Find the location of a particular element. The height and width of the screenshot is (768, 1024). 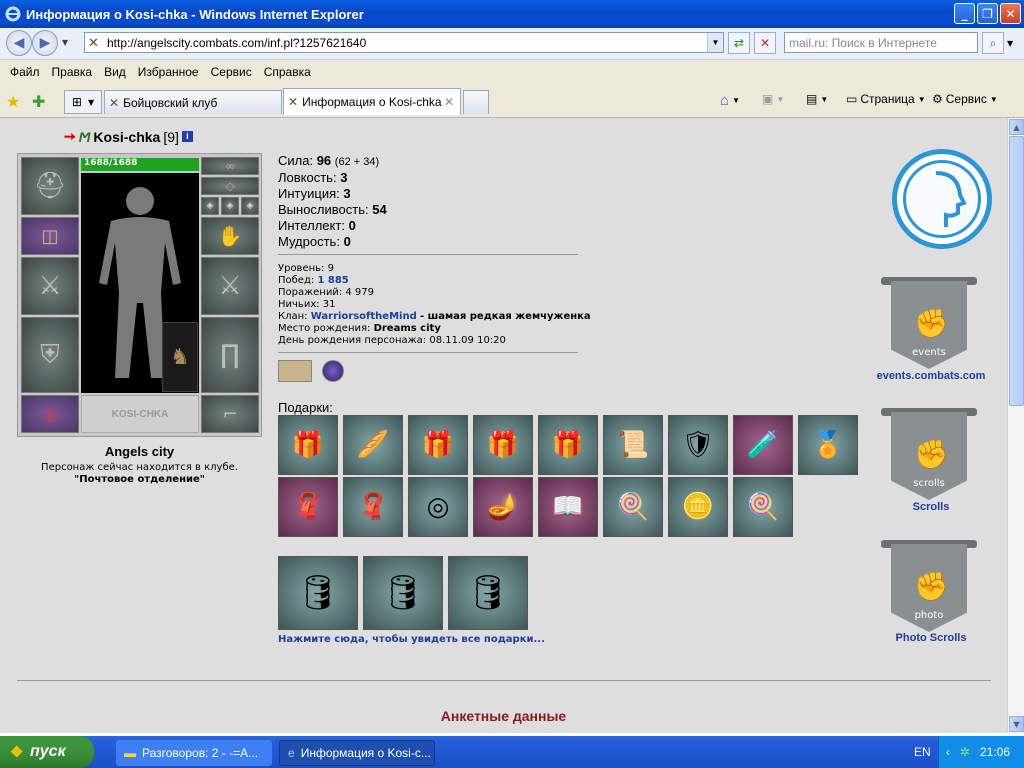

events-link: events.combats.com is located at coordinates (931, 376).